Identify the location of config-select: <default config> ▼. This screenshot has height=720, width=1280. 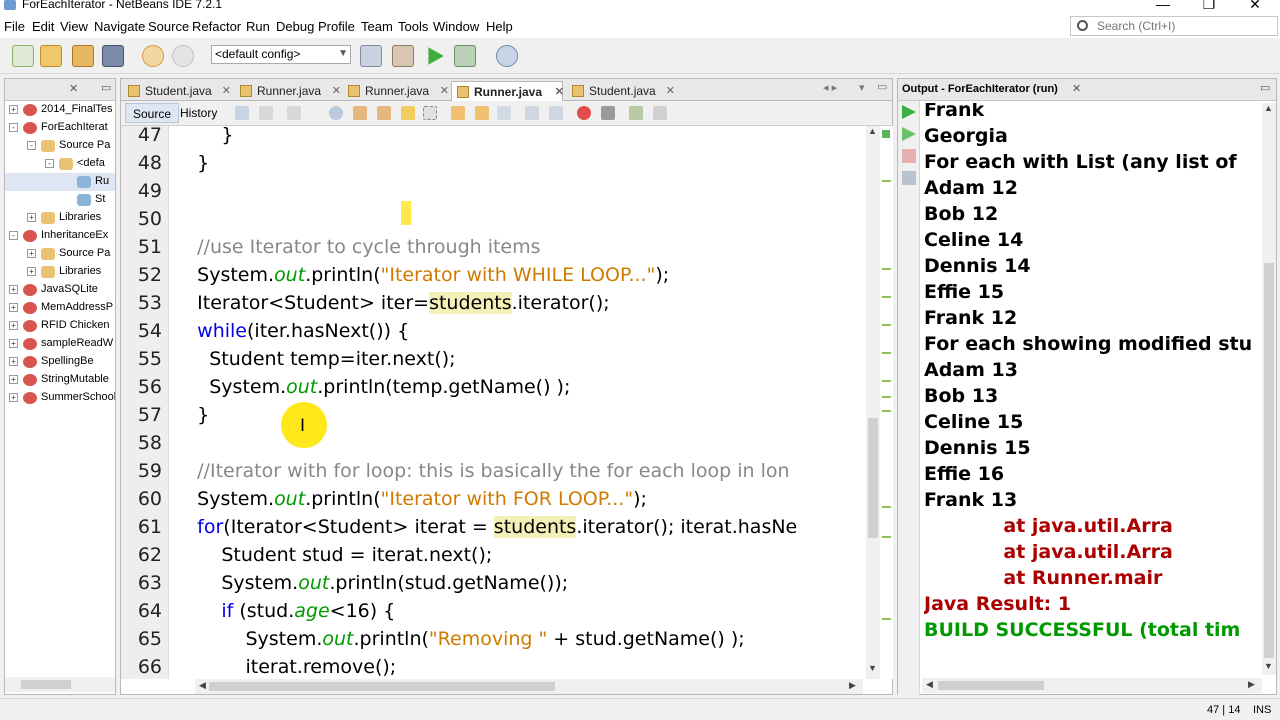
(281, 54).